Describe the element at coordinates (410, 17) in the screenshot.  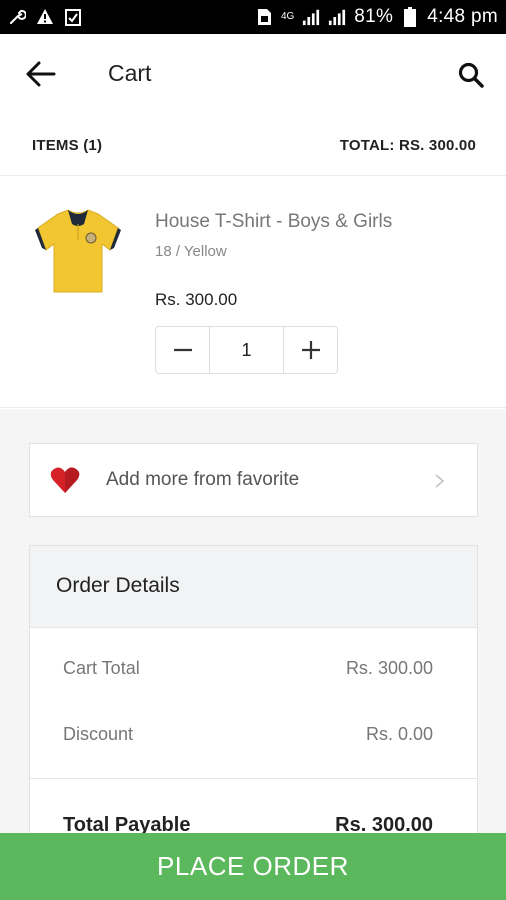
I see `battery-icon` at that location.